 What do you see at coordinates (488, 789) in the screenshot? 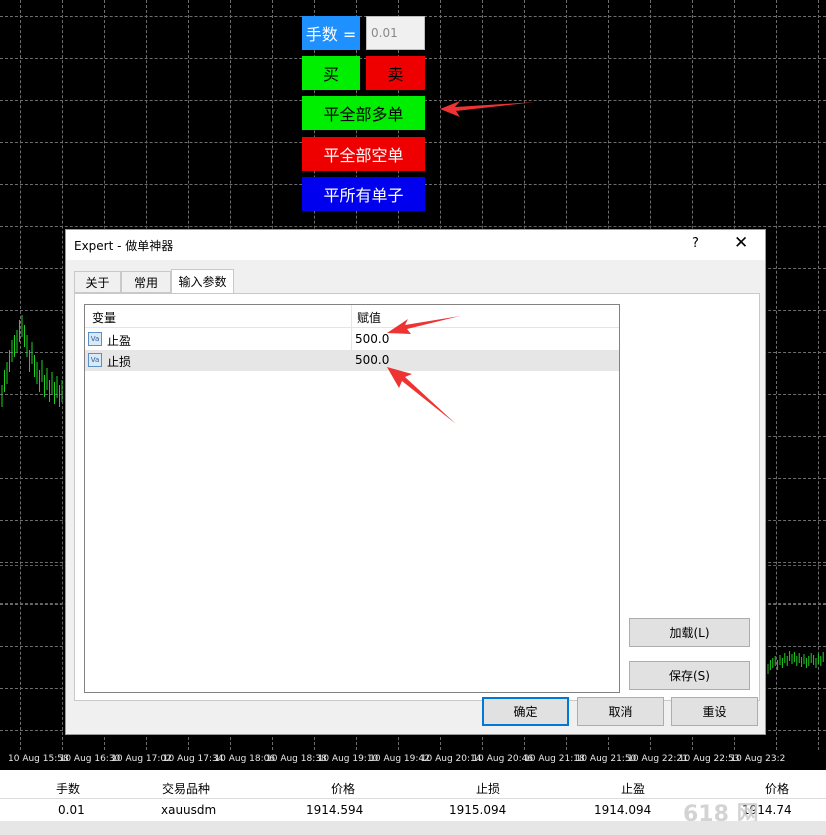
I see `header-stop-loss: 止损` at bounding box center [488, 789].